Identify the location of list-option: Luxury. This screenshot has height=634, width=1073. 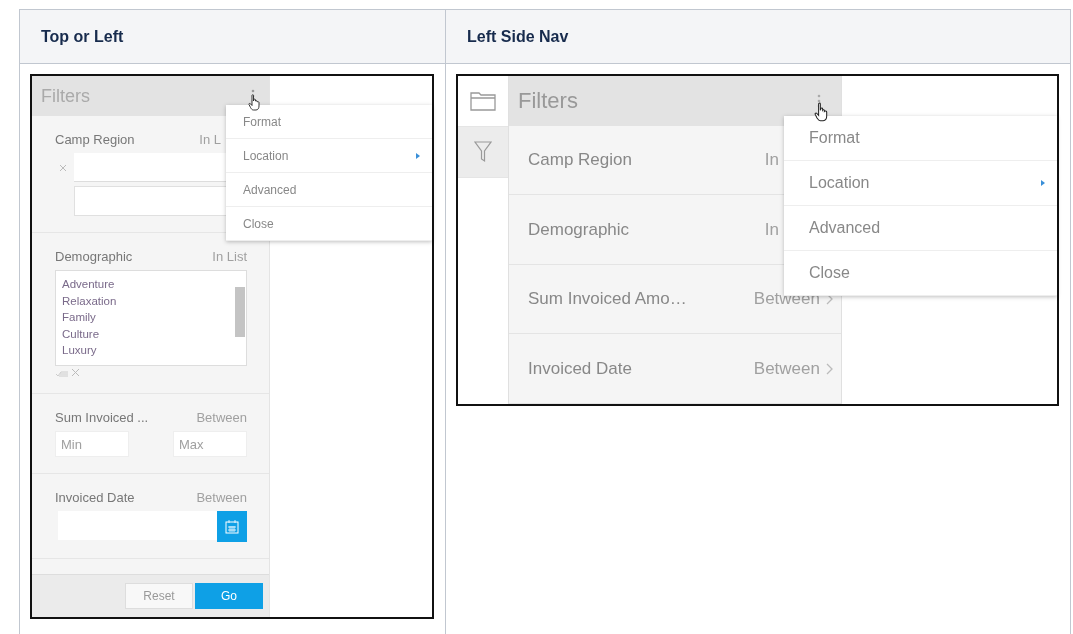
(145, 350).